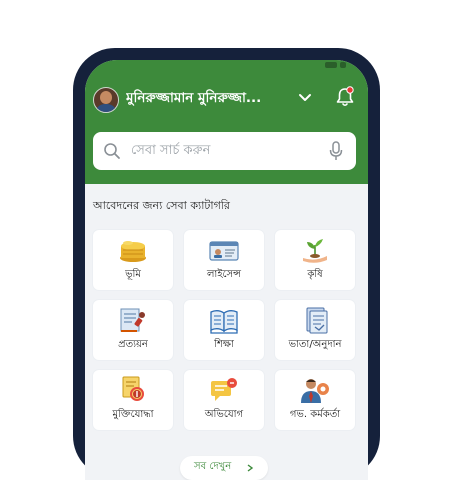 The image size is (456, 480). I want to click on category-label: অভিযোগ, so click(224, 414).